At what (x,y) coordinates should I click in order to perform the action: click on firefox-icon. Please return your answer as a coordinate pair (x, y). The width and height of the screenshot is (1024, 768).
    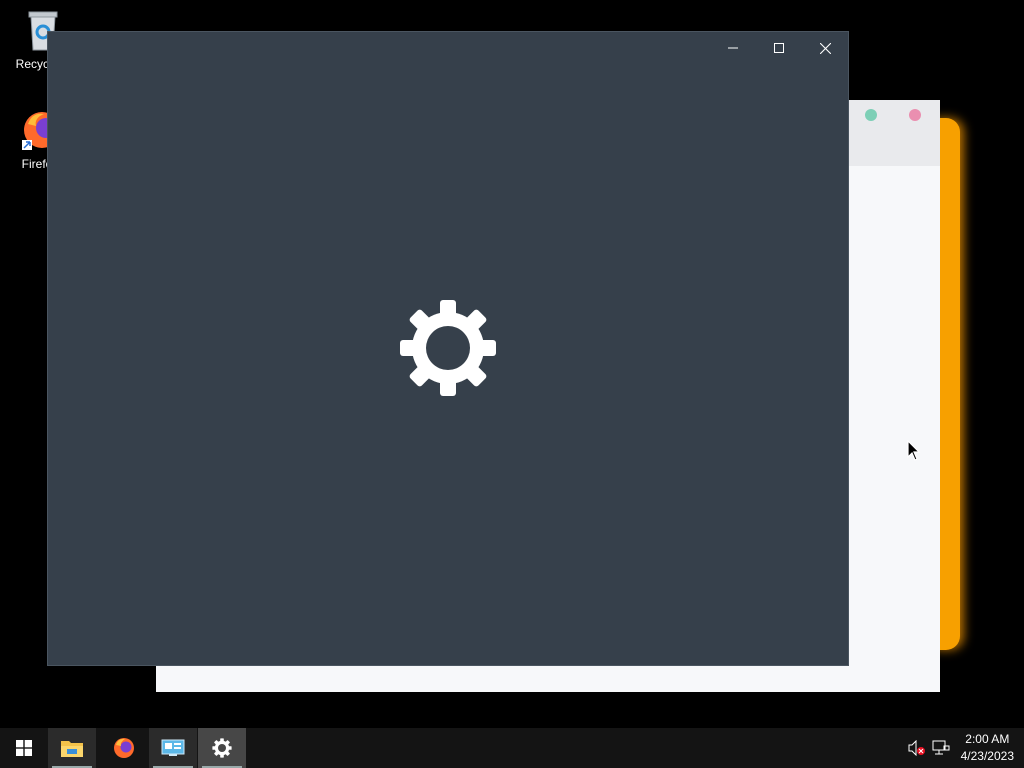
    Looking at the image, I should click on (124, 748).